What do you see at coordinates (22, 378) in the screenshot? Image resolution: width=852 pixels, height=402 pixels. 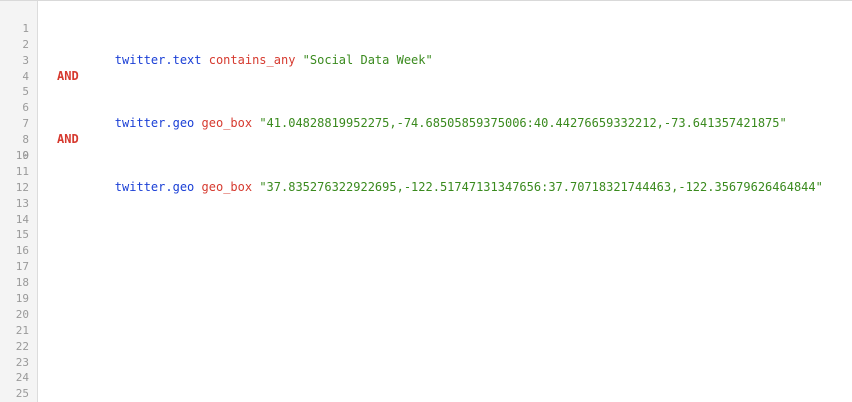 I see `line-number: 24` at bounding box center [22, 378].